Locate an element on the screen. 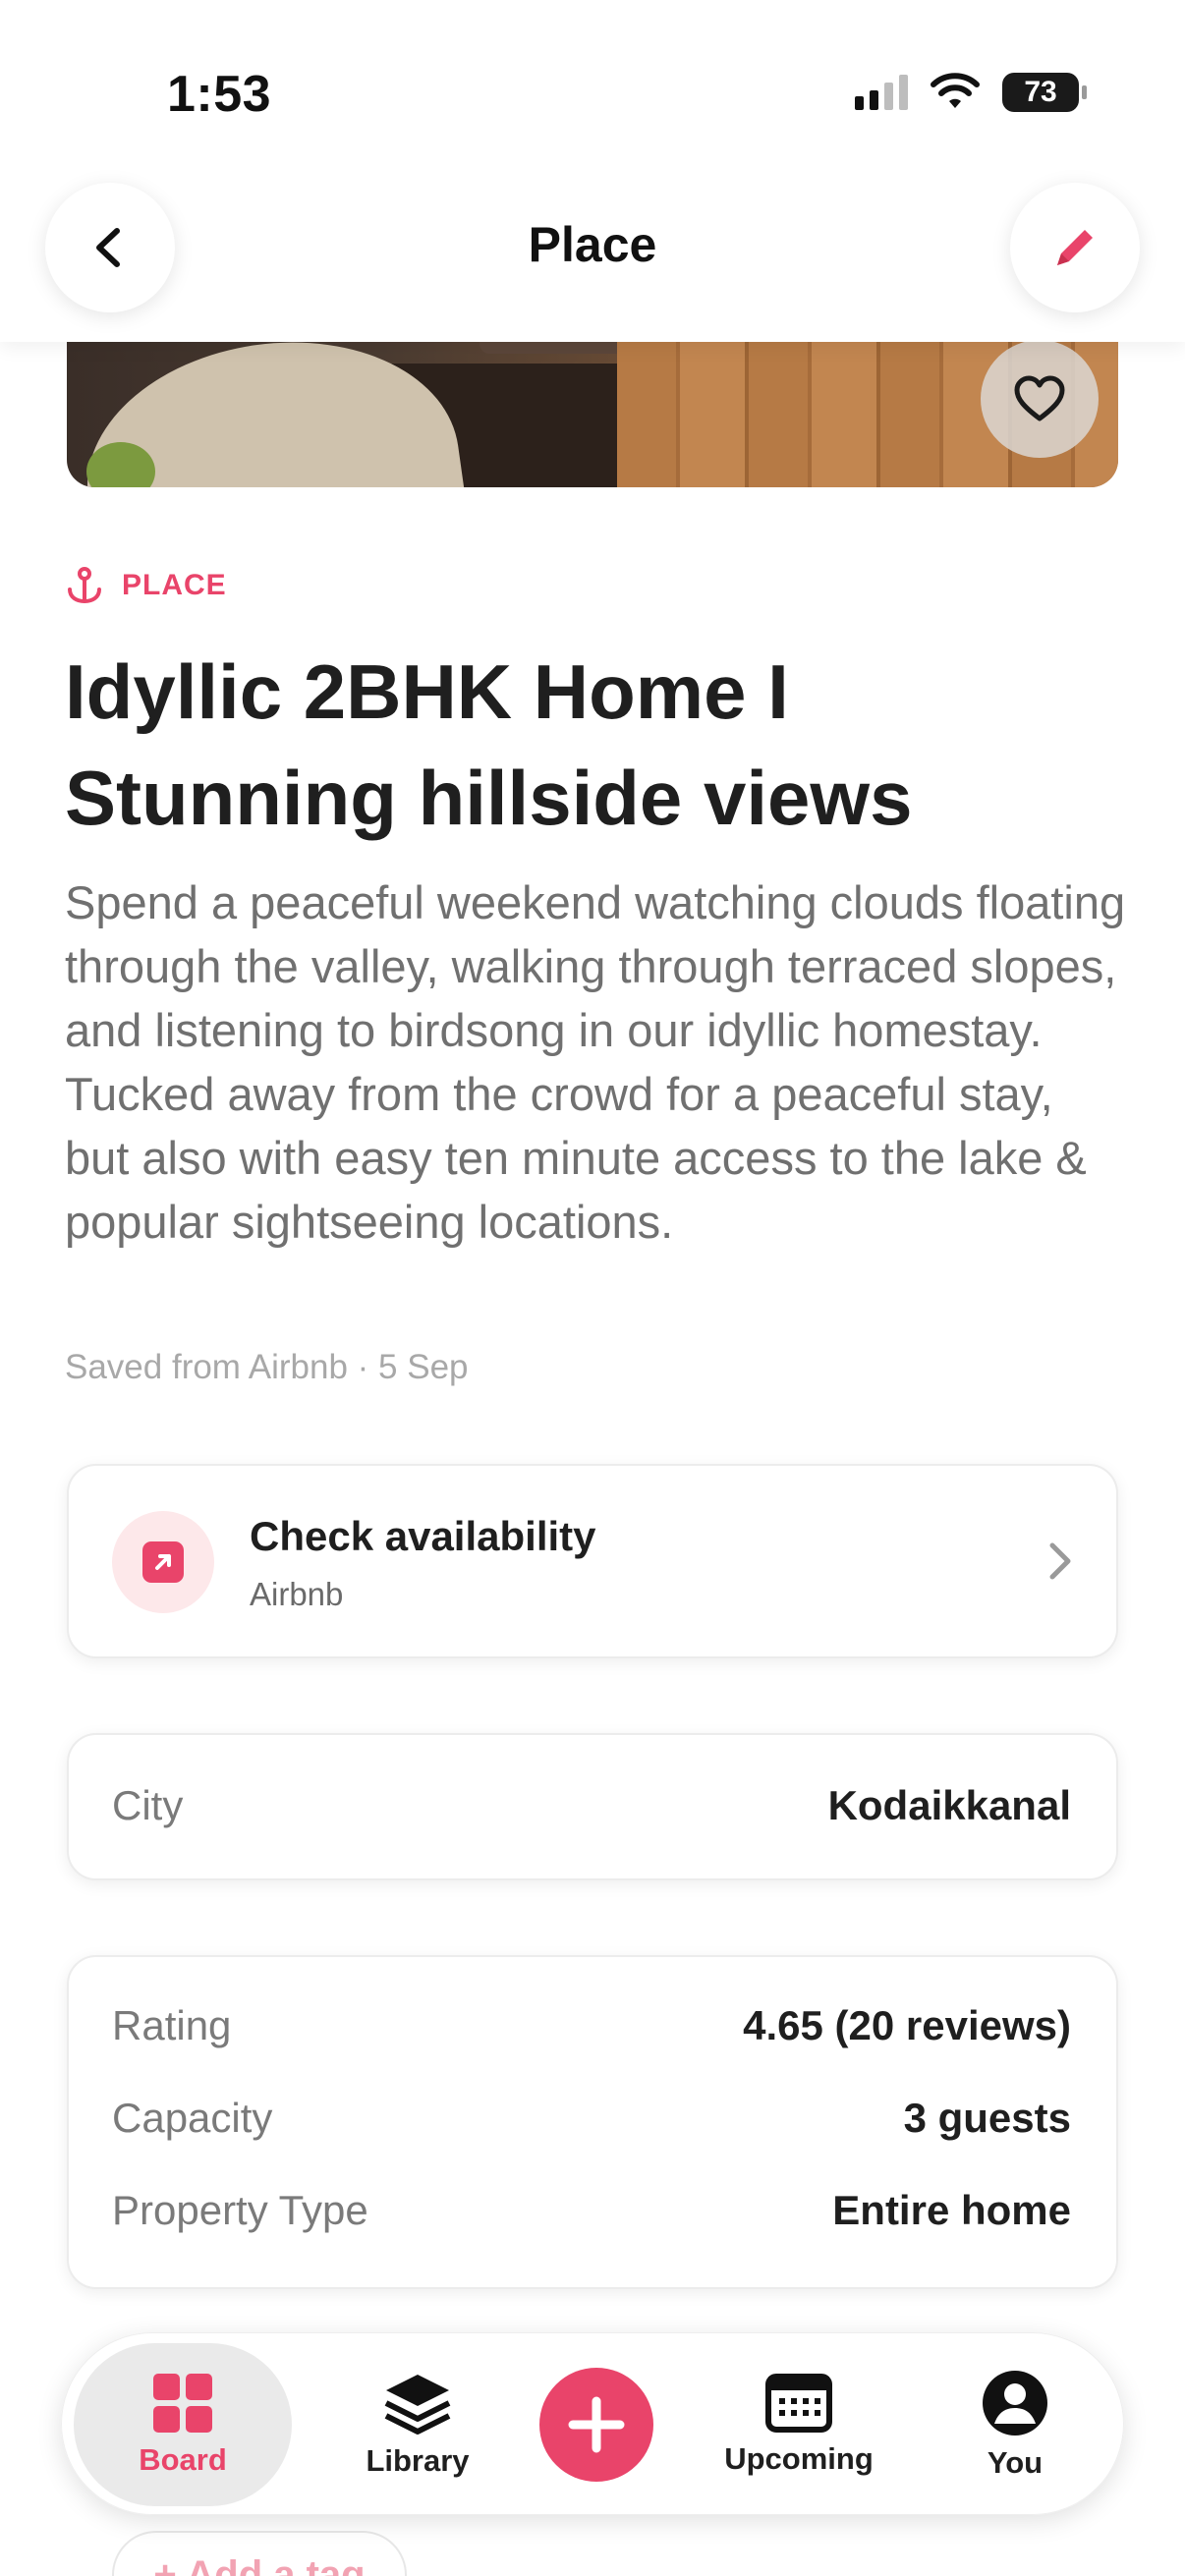 The height and width of the screenshot is (2576, 1185). nav-library: Library is located at coordinates (417, 2424).